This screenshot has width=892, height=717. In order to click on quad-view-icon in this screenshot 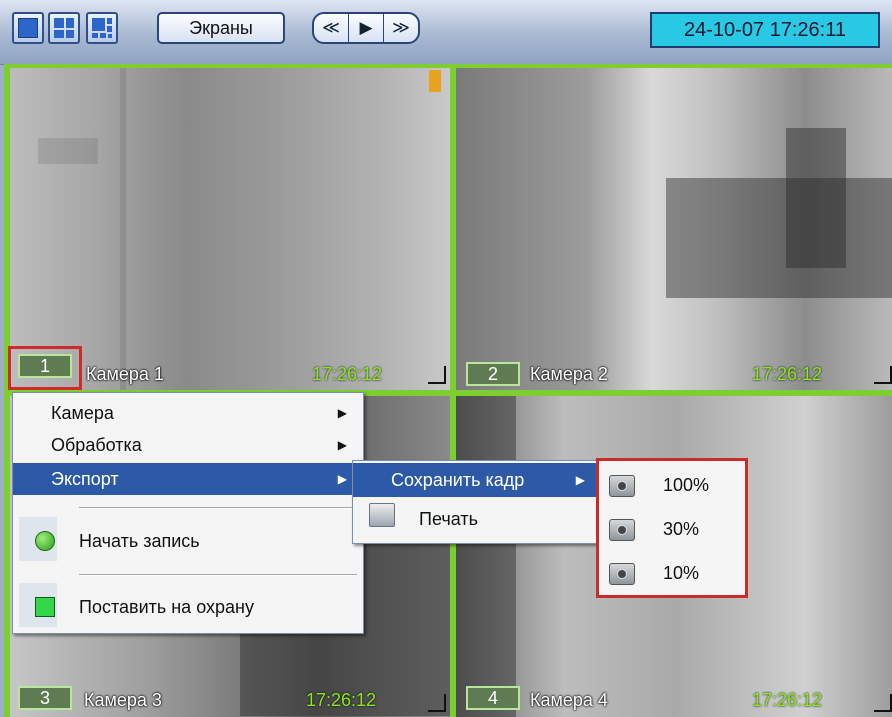, I will do `click(64, 28)`.